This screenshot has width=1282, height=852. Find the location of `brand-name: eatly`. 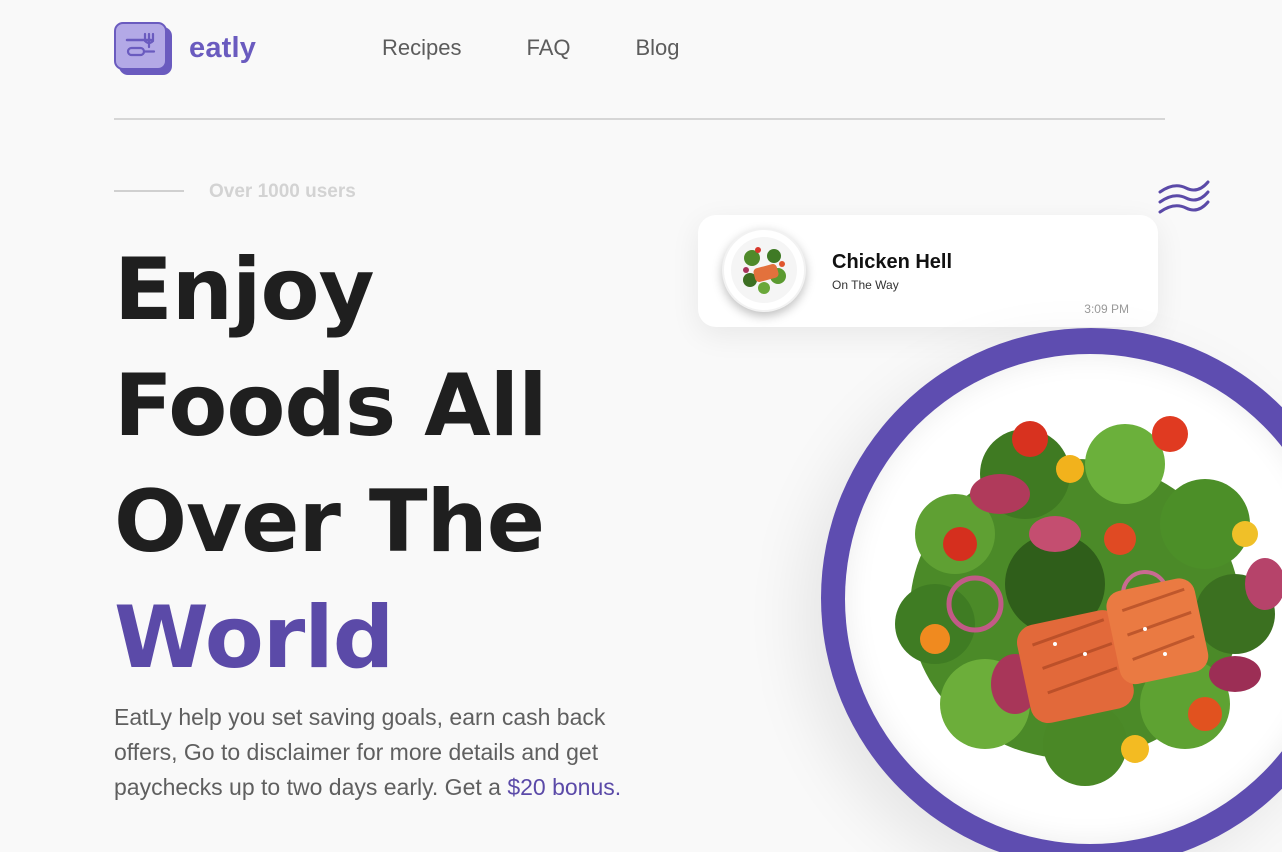

brand-name: eatly is located at coordinates (223, 48).